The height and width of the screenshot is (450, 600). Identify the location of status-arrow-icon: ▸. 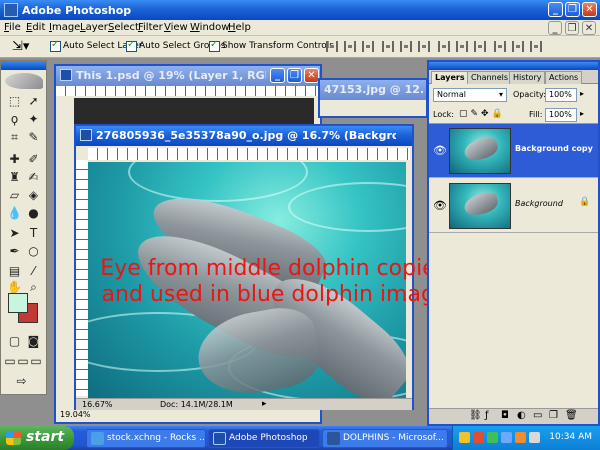
(264, 404).